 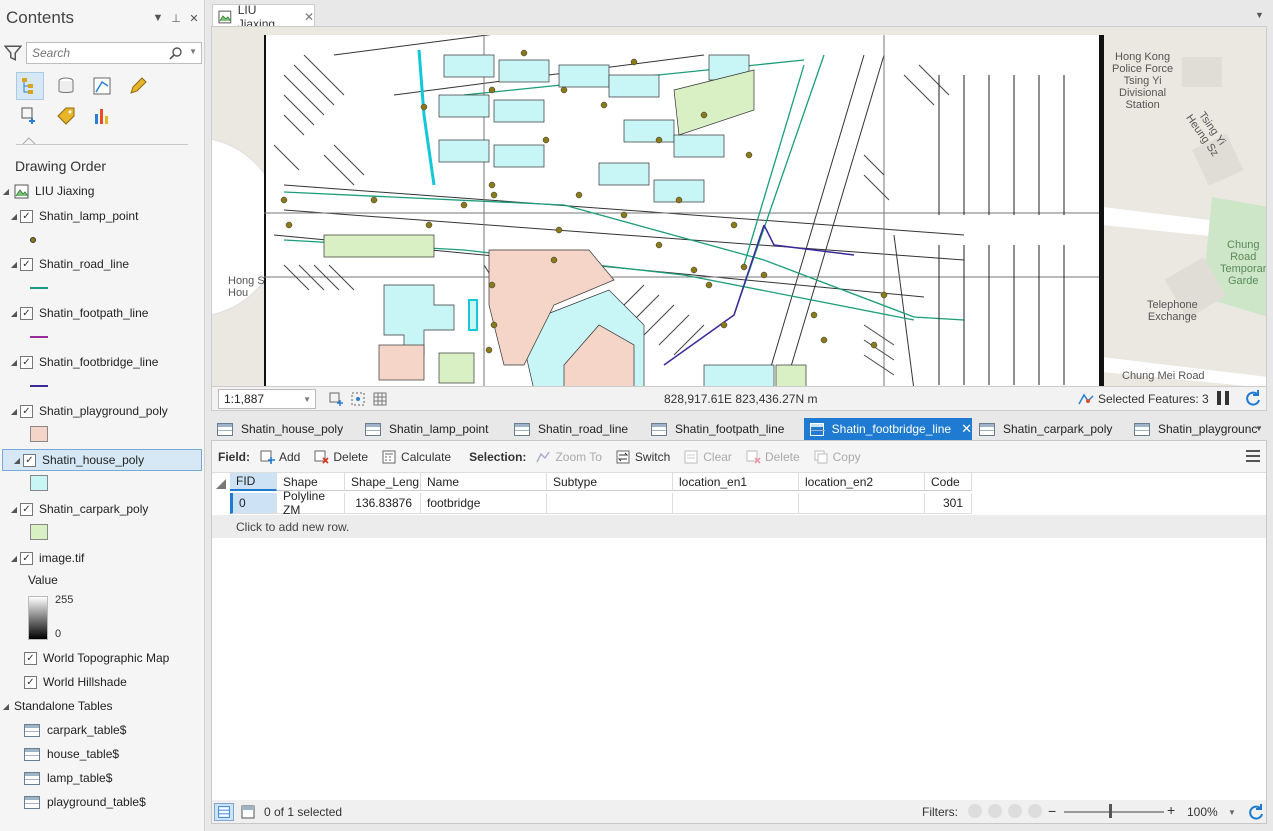 What do you see at coordinates (736, 482) in the screenshot?
I see `column-header-location-en1: location_en1` at bounding box center [736, 482].